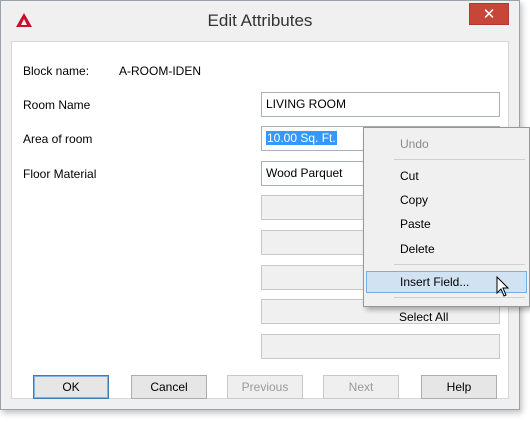  What do you see at coordinates (306, 104) in the screenshot?
I see `room-name-value: LIVING ROOM` at bounding box center [306, 104].